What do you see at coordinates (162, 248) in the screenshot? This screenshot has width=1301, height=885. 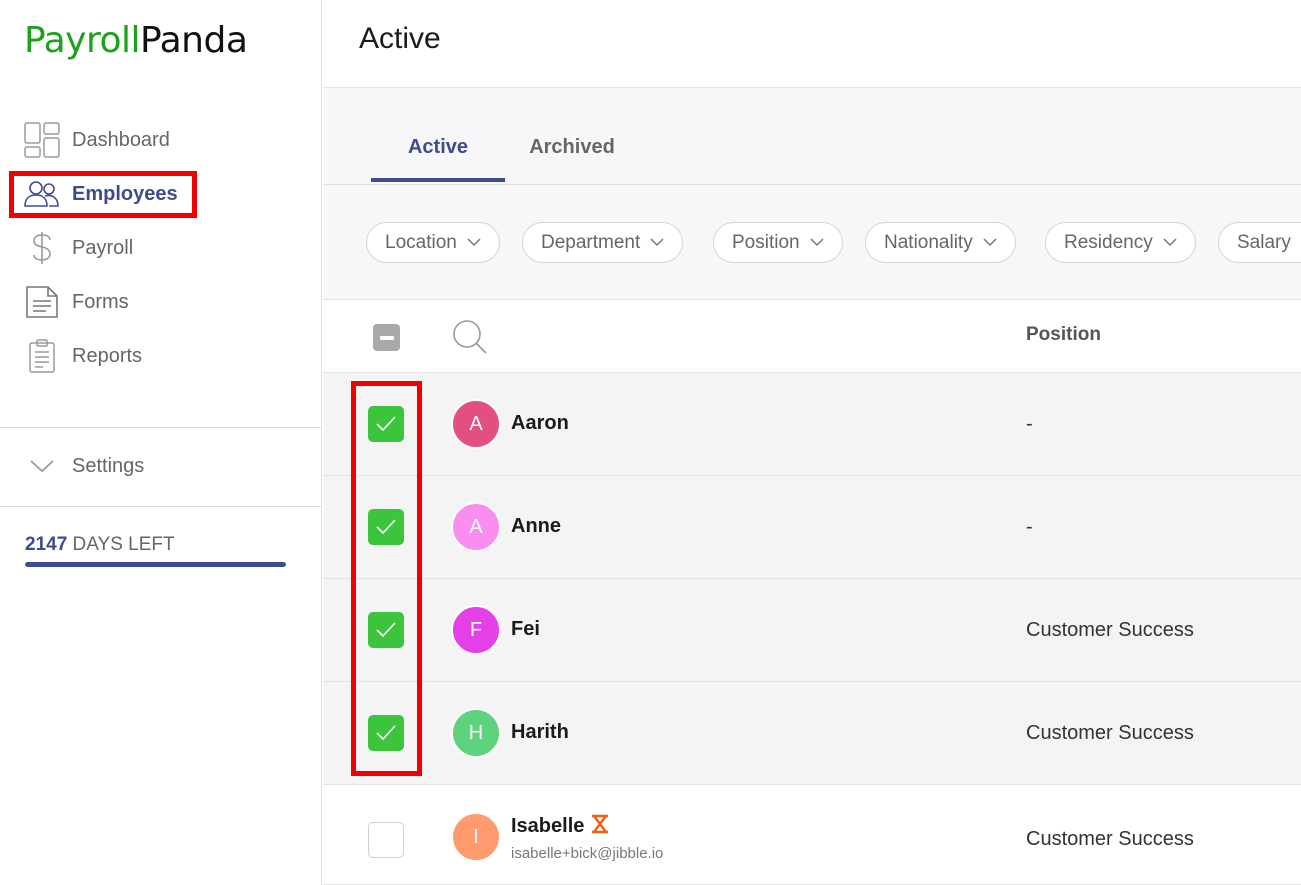 I see `sidebar-item-payroll: Payroll` at bounding box center [162, 248].